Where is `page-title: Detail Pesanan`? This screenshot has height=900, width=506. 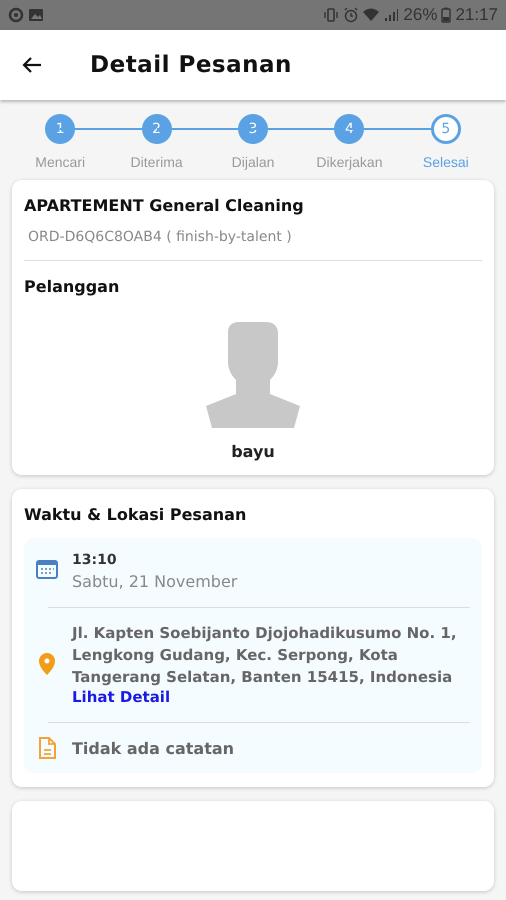 page-title: Detail Pesanan is located at coordinates (191, 65).